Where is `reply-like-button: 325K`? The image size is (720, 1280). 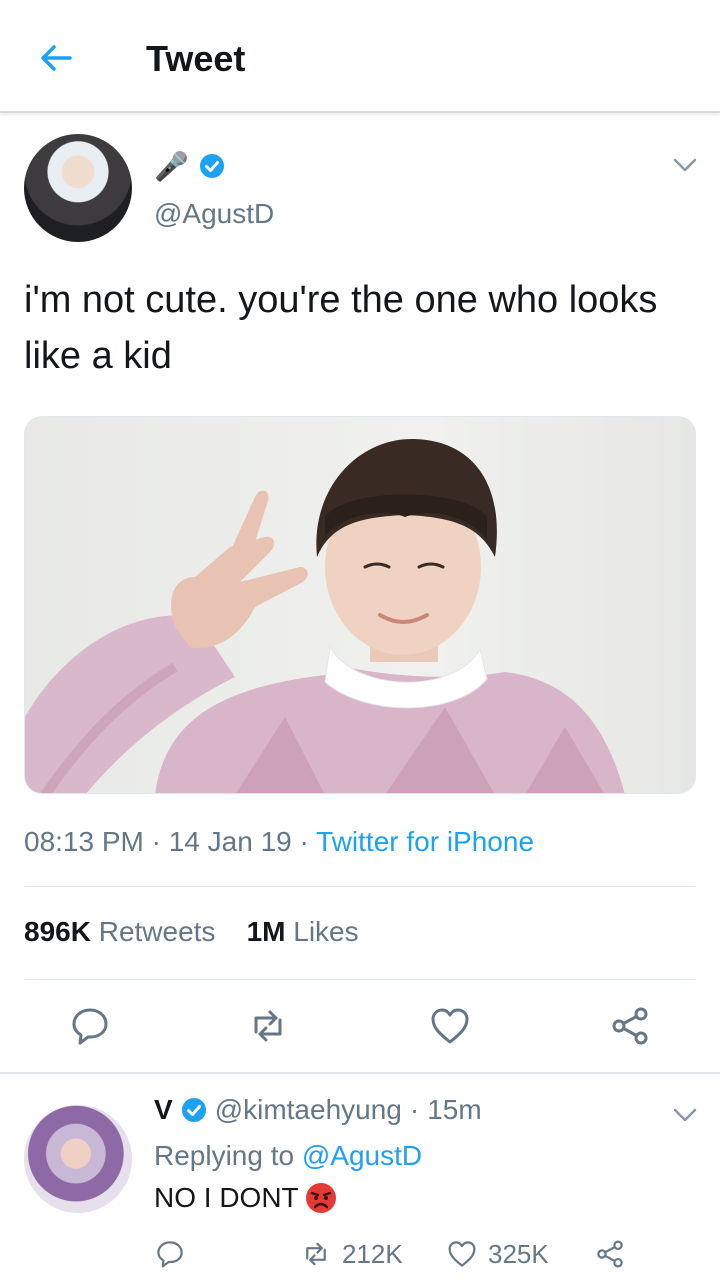 reply-like-button: 325K is located at coordinates (497, 1254).